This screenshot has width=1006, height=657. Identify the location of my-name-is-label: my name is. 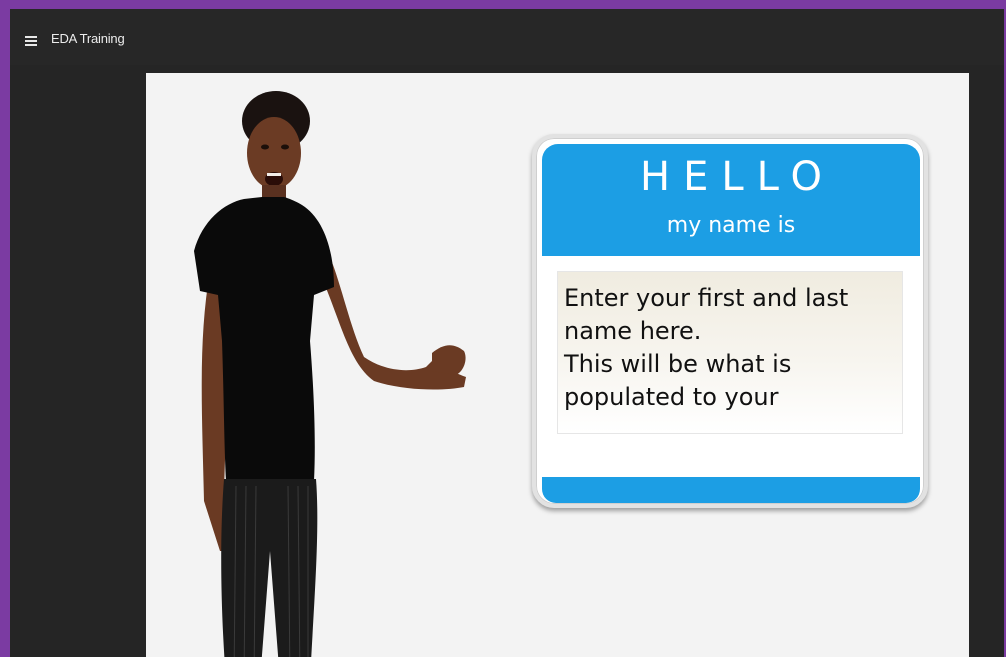
(731, 225).